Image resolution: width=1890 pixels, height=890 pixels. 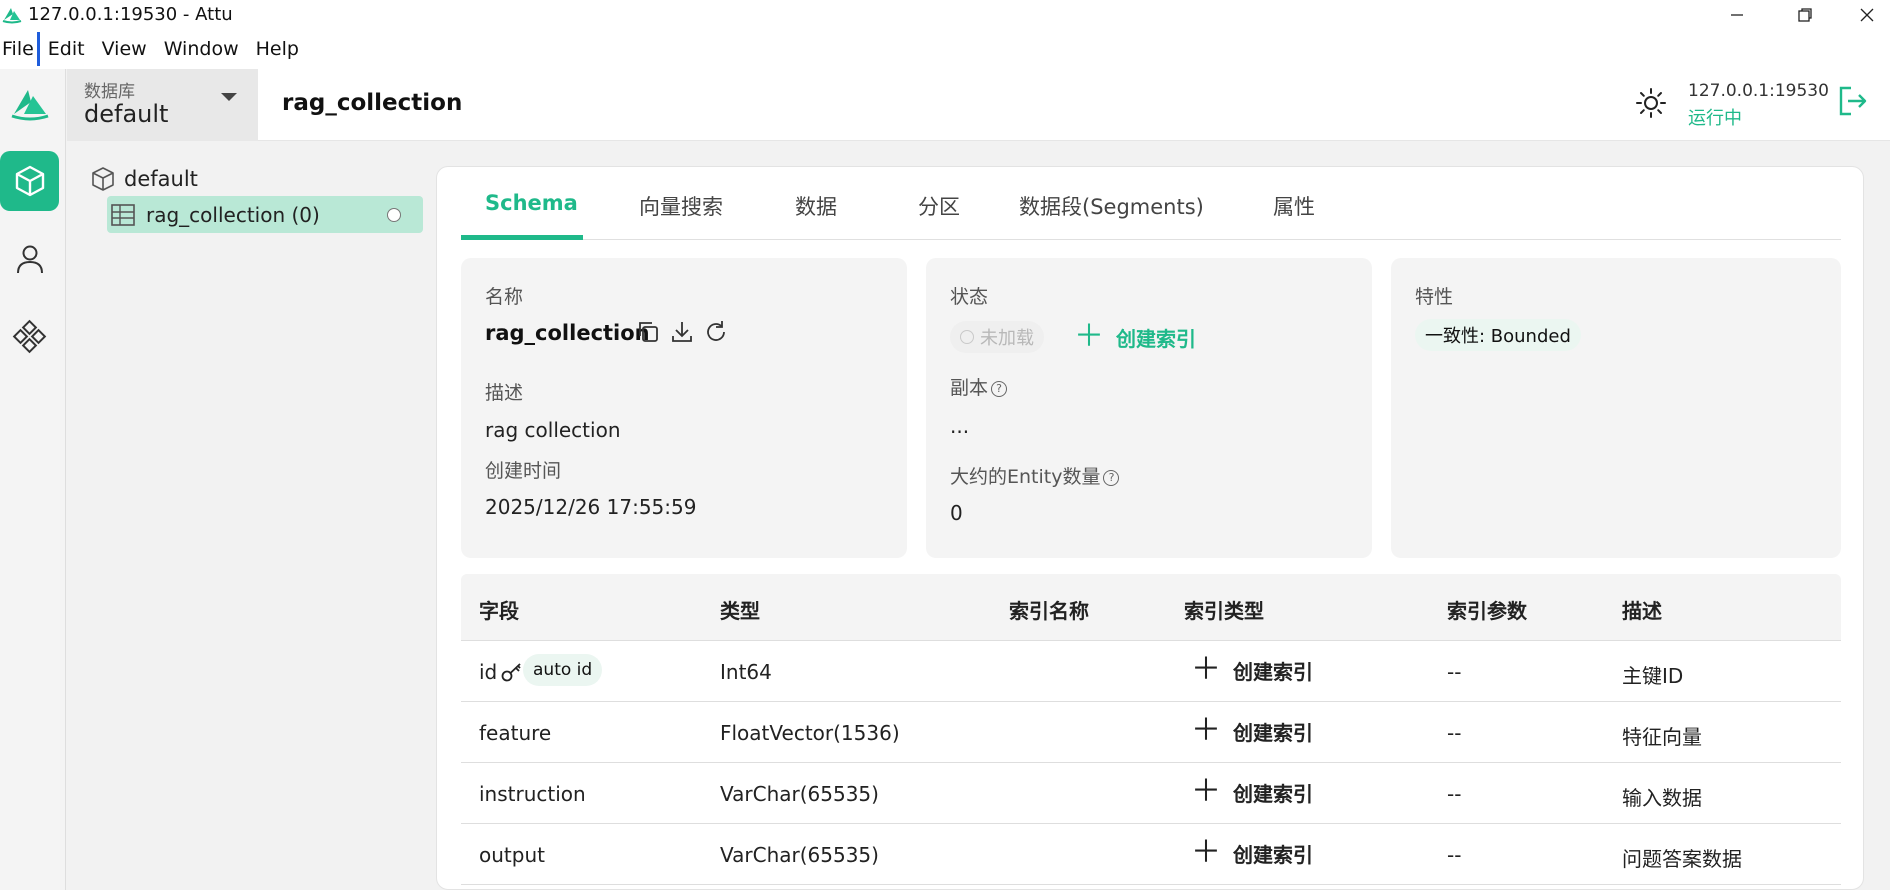 What do you see at coordinates (682, 332) in the screenshot?
I see `download-icon` at bounding box center [682, 332].